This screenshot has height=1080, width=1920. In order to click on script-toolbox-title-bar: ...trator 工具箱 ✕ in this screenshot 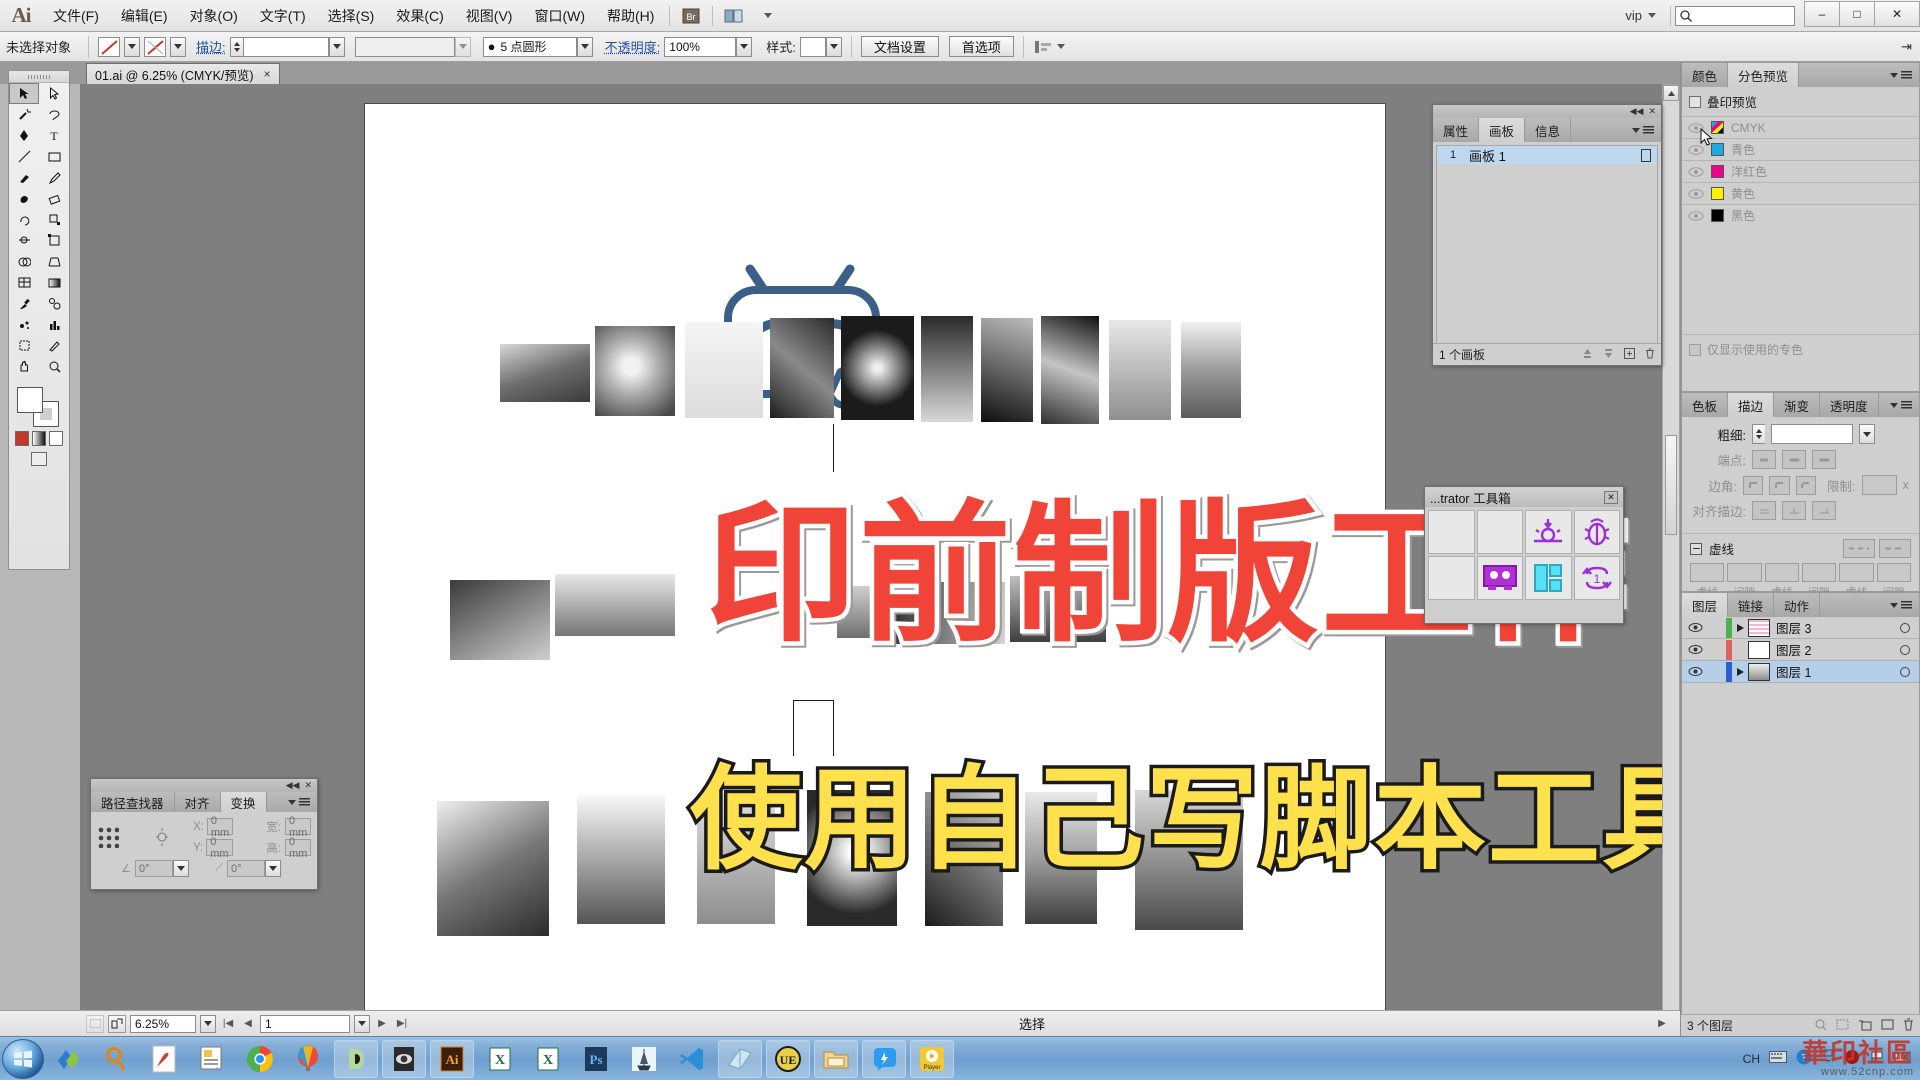, I will do `click(1524, 497)`.